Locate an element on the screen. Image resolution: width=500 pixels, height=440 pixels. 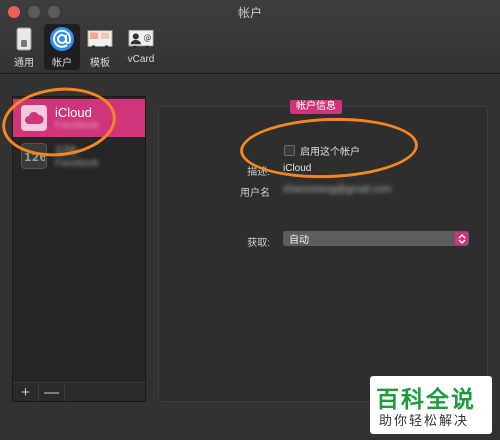
account-subtitle: Facebook is located at coordinates (77, 163).